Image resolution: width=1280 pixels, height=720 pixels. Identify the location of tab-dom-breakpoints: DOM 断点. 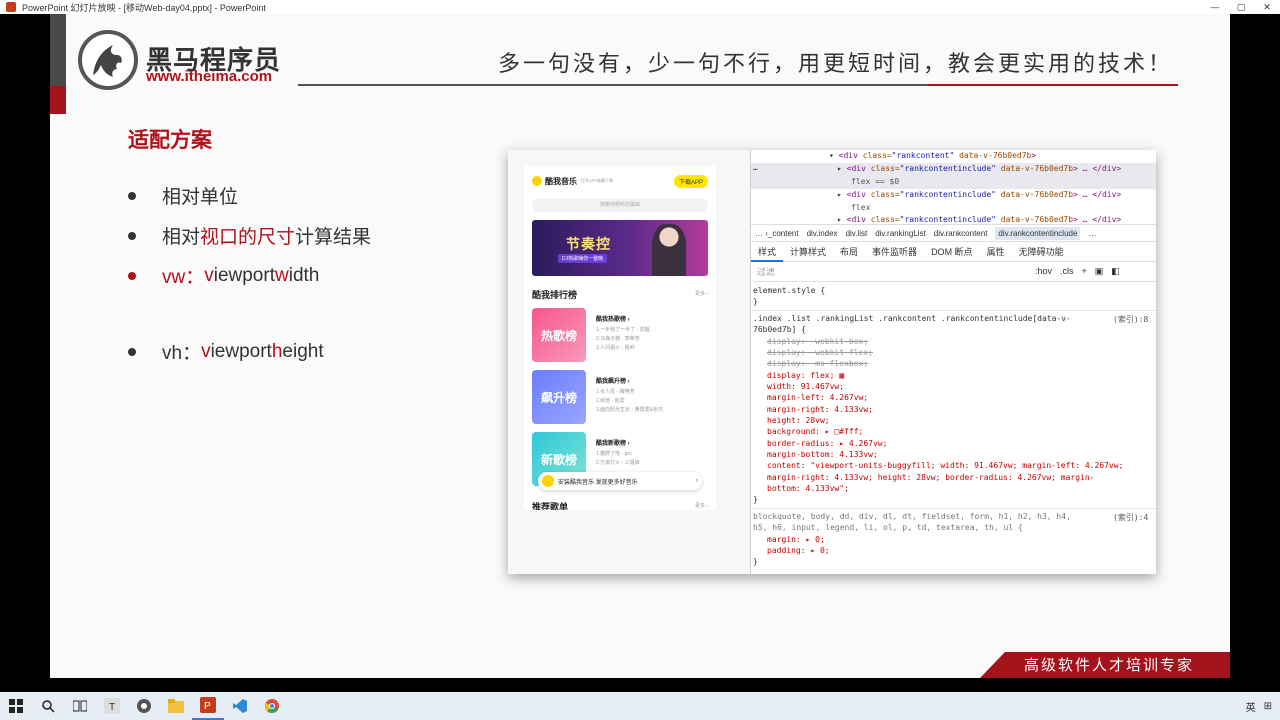
(952, 252).